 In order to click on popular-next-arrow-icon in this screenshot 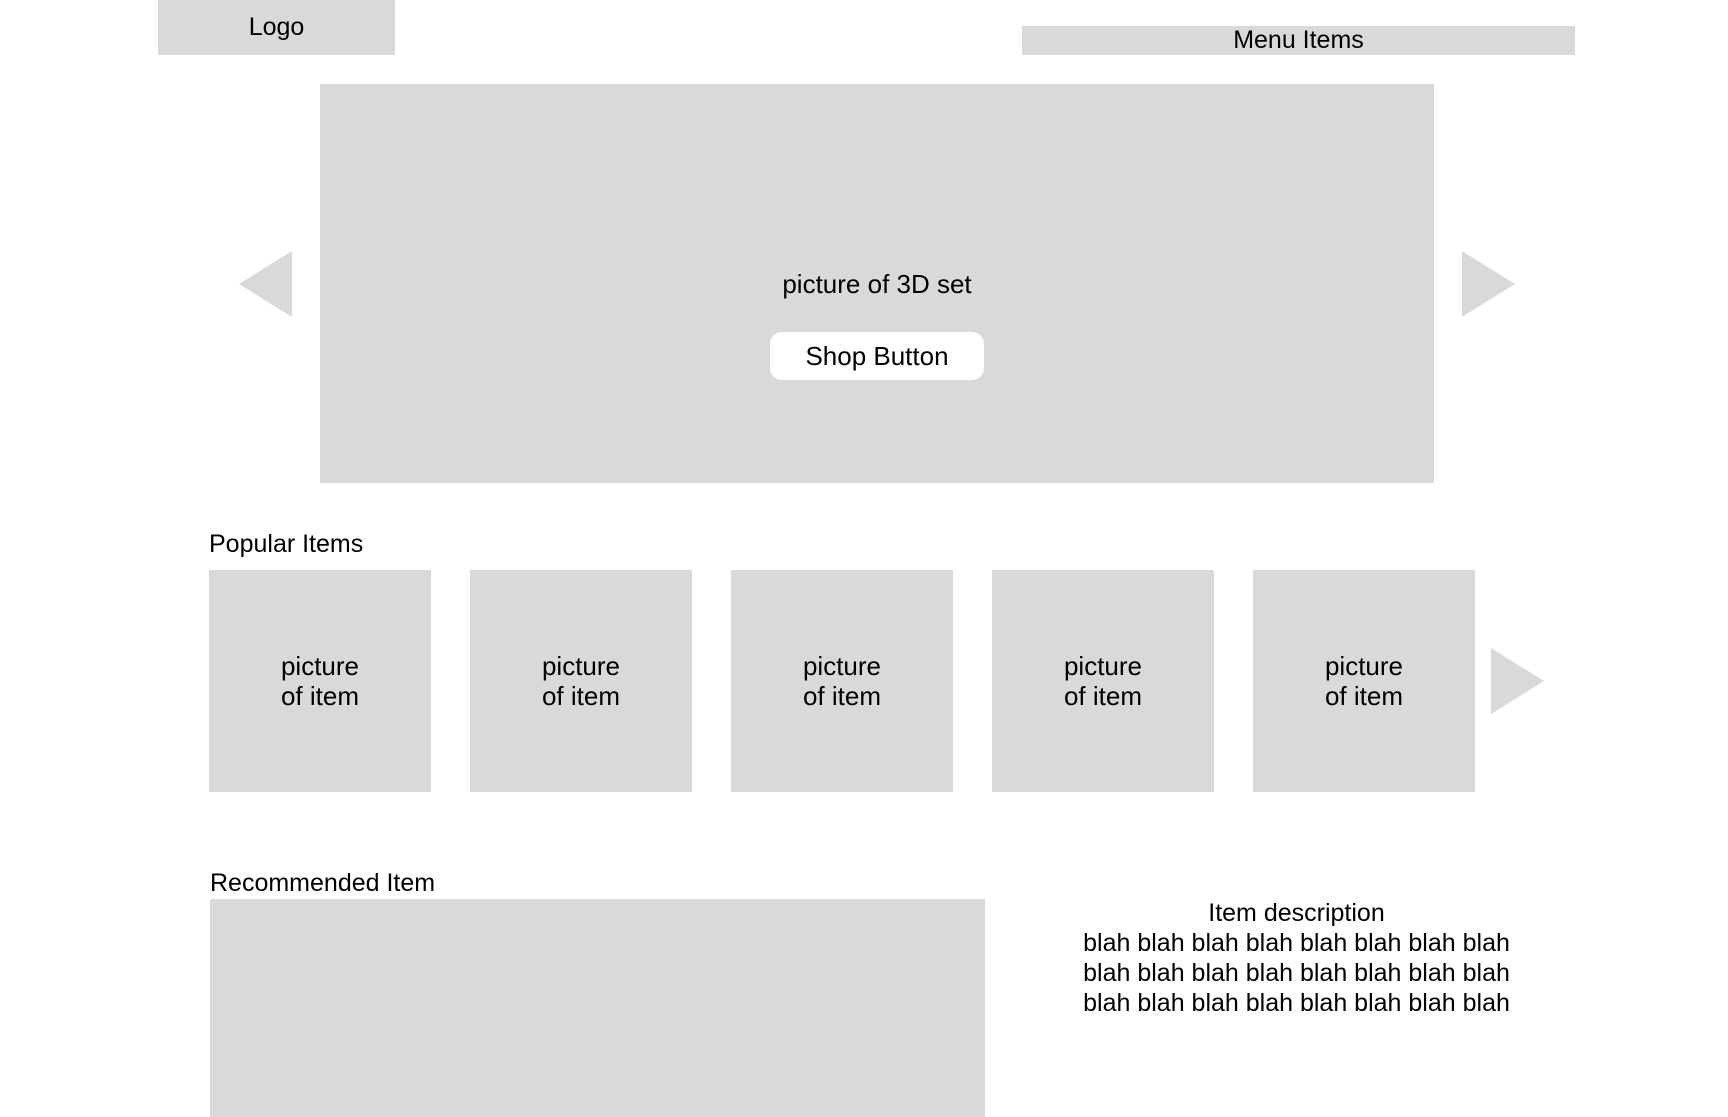, I will do `click(1517, 681)`.